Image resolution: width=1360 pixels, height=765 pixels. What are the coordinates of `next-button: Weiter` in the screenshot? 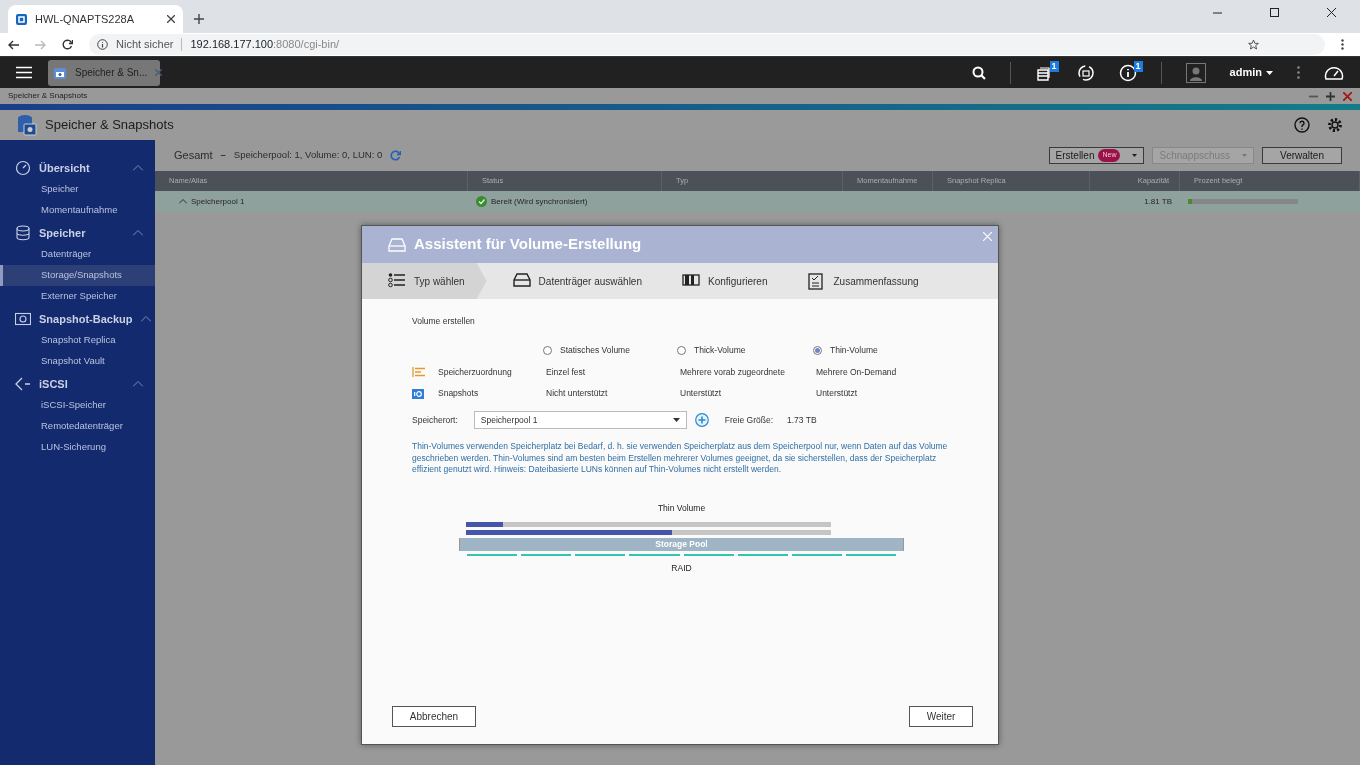 It's located at (941, 716).